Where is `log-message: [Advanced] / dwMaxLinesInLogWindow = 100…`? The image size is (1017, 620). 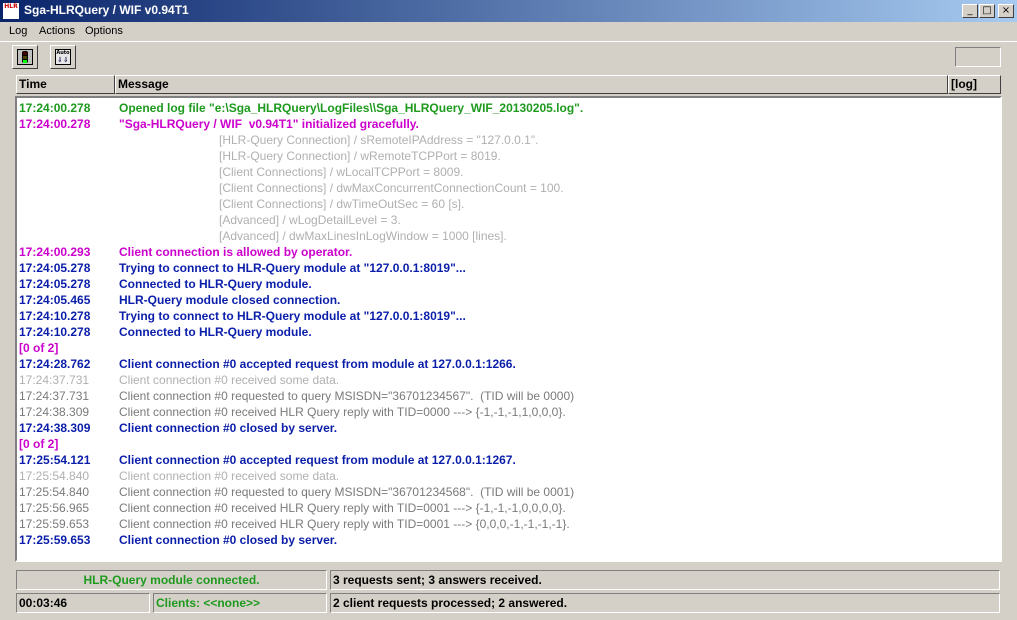
log-message: [Advanced] / dwMaxLinesInLogWindow = 100… is located at coordinates (363, 236).